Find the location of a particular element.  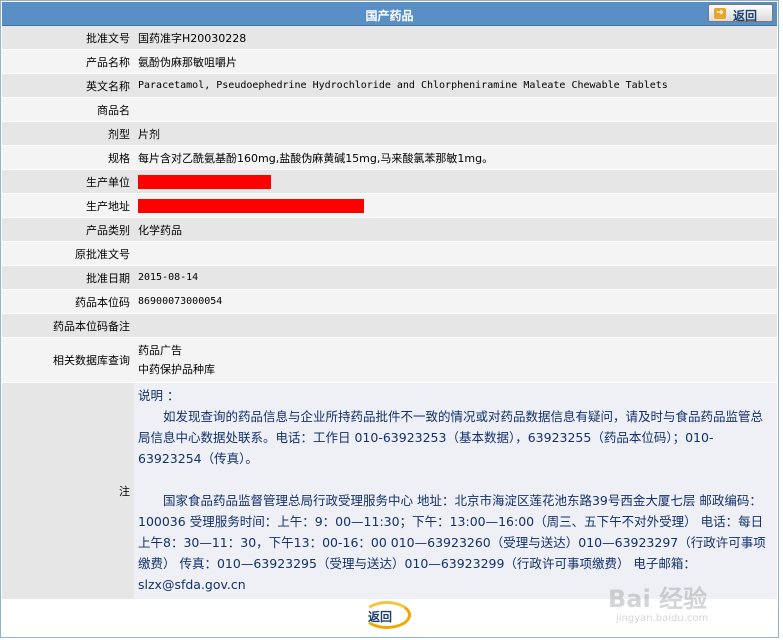

table-row: 生产单位 is located at coordinates (389, 181).